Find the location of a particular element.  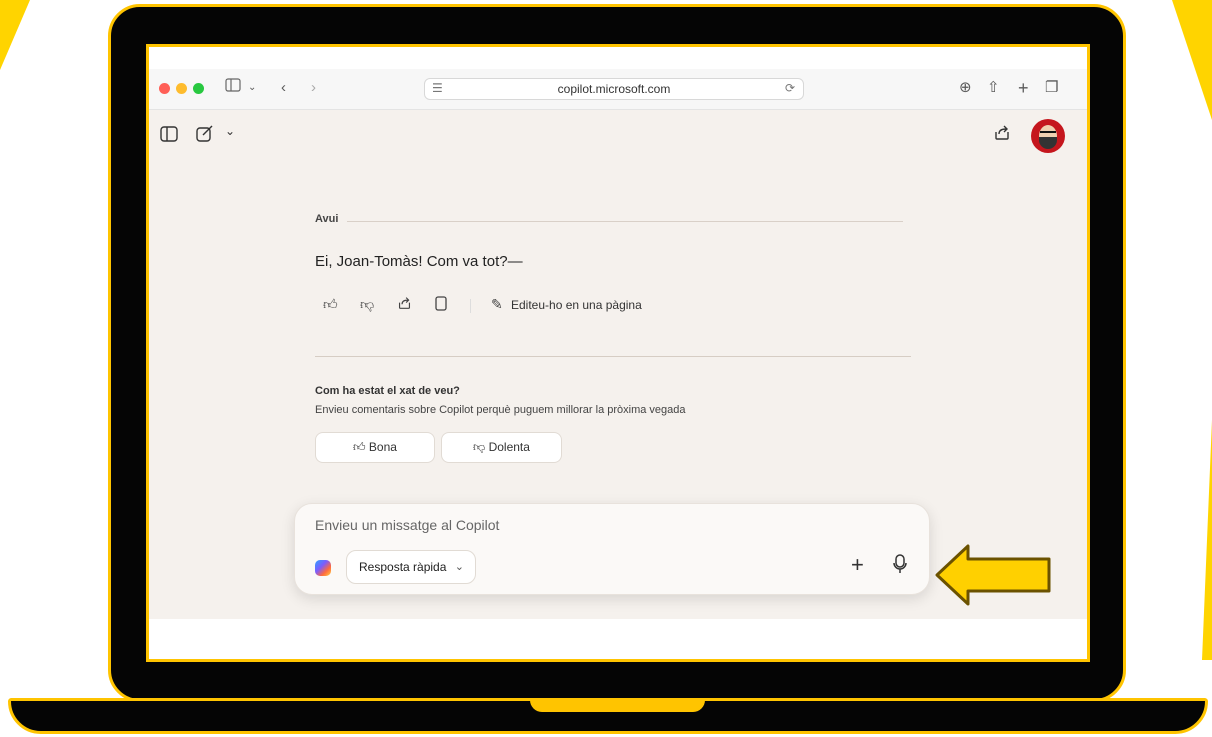

url-text: copilot.microsoft.com is located at coordinates (614, 89).